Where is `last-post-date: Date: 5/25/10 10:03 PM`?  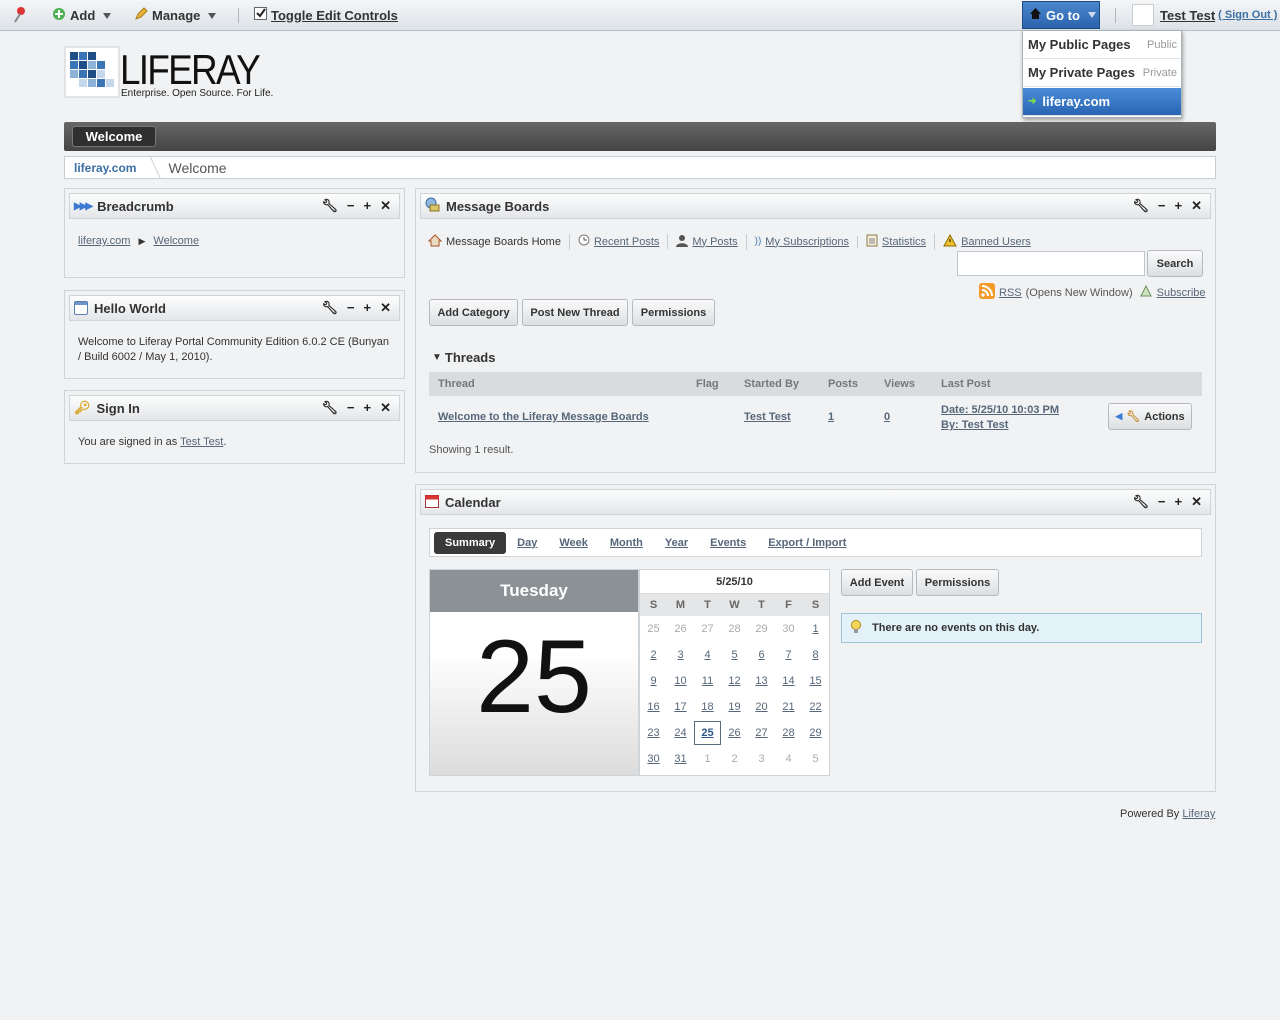
last-post-date: Date: 5/25/10 10:03 PM is located at coordinates (1000, 410).